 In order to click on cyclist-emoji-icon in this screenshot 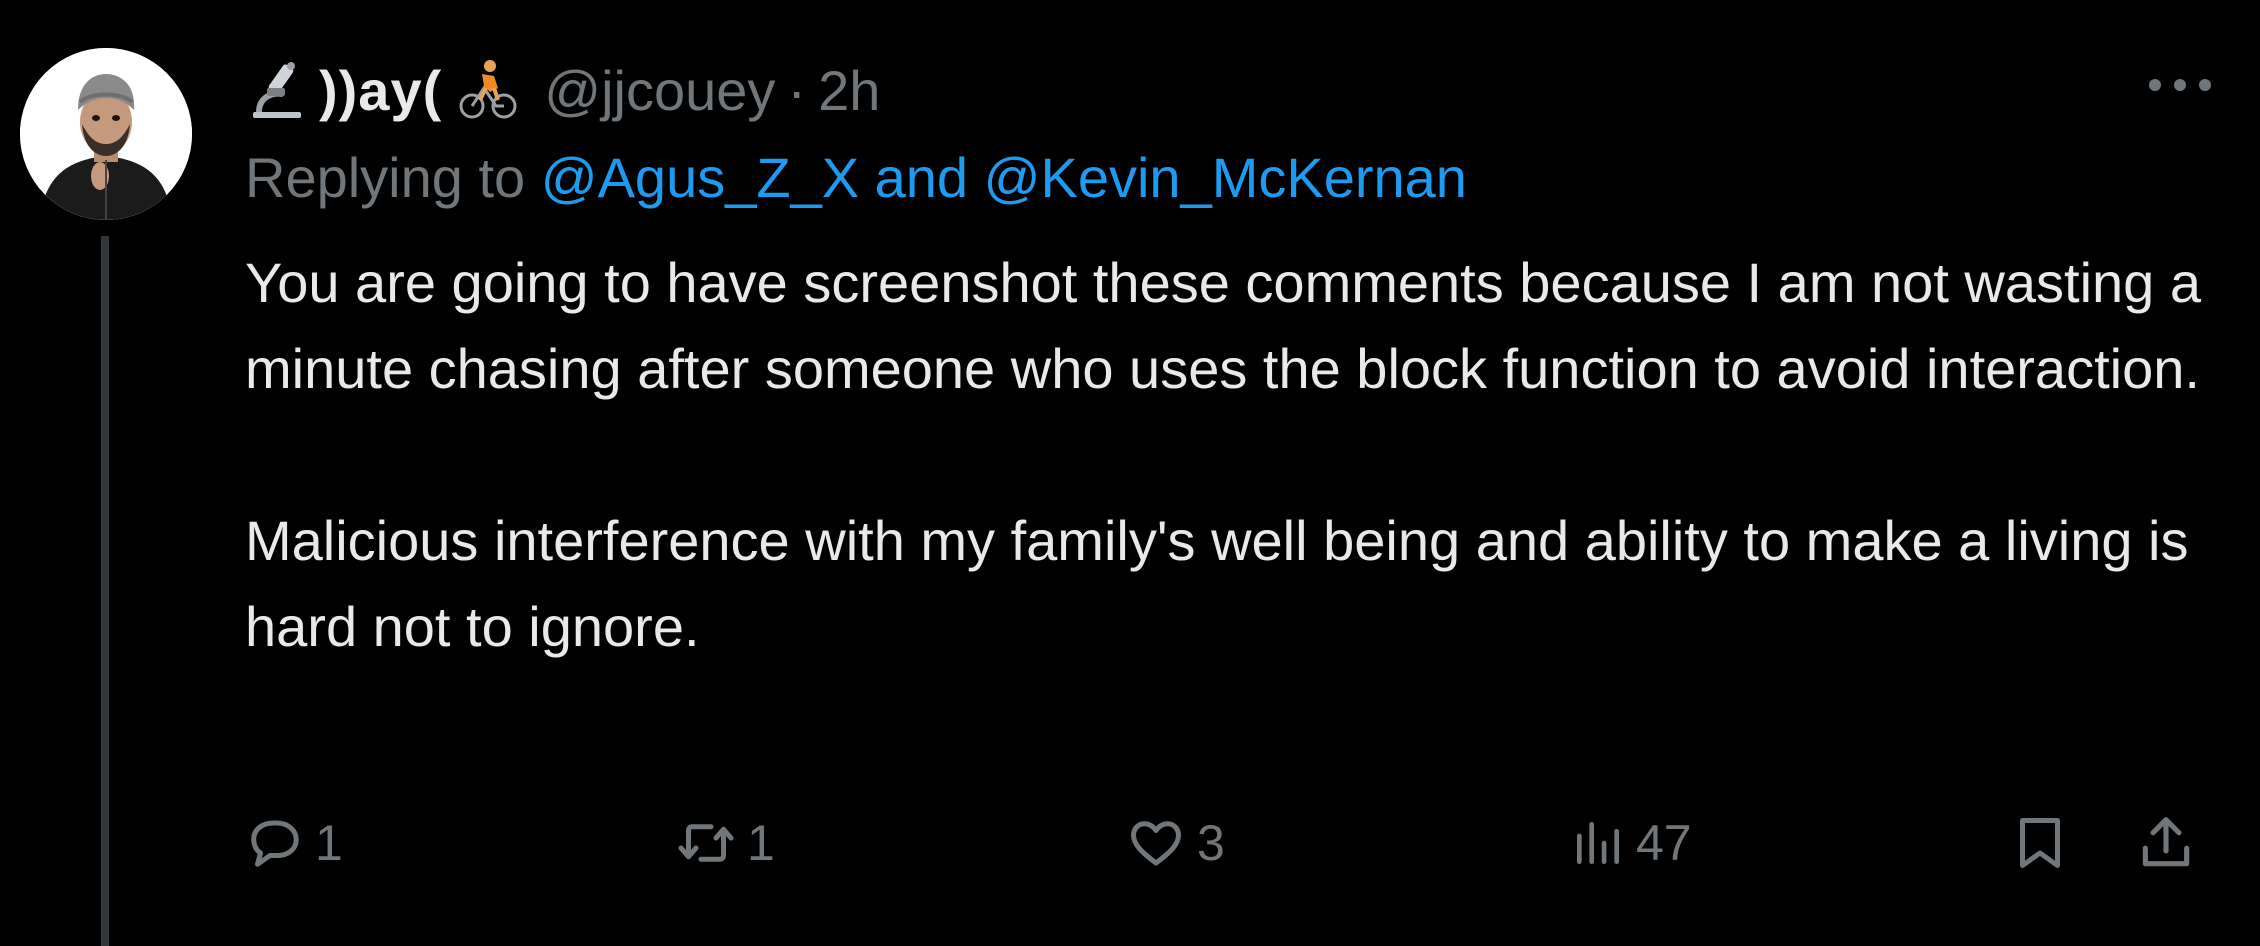, I will do `click(488, 90)`.